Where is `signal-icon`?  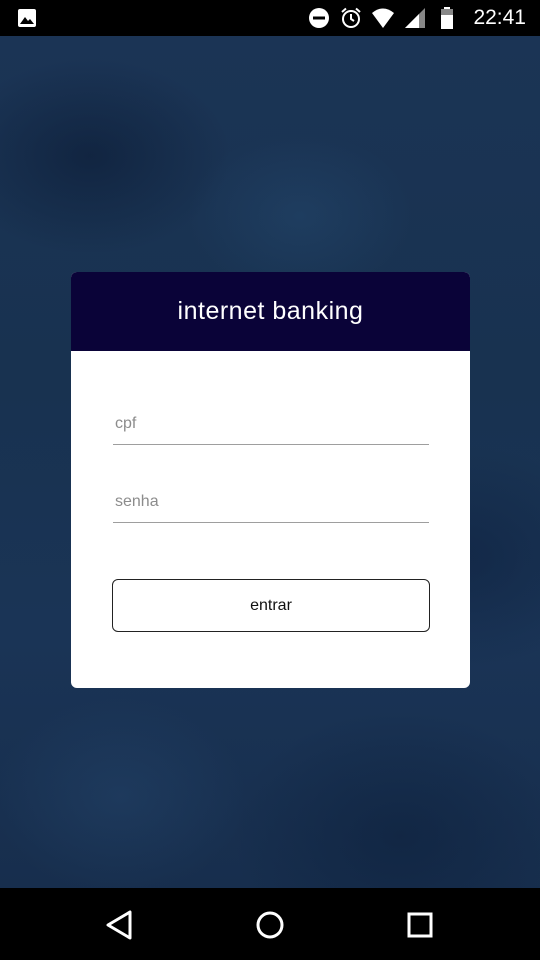 signal-icon is located at coordinates (415, 18).